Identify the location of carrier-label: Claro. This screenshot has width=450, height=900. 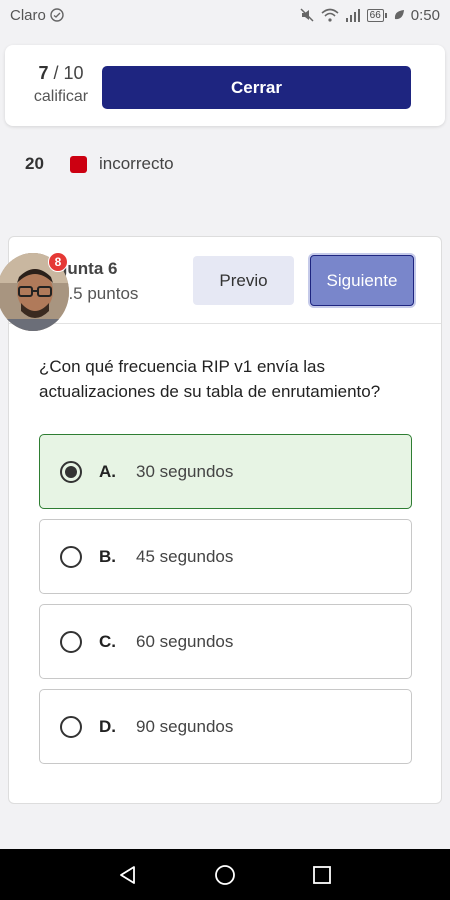
(28, 15).